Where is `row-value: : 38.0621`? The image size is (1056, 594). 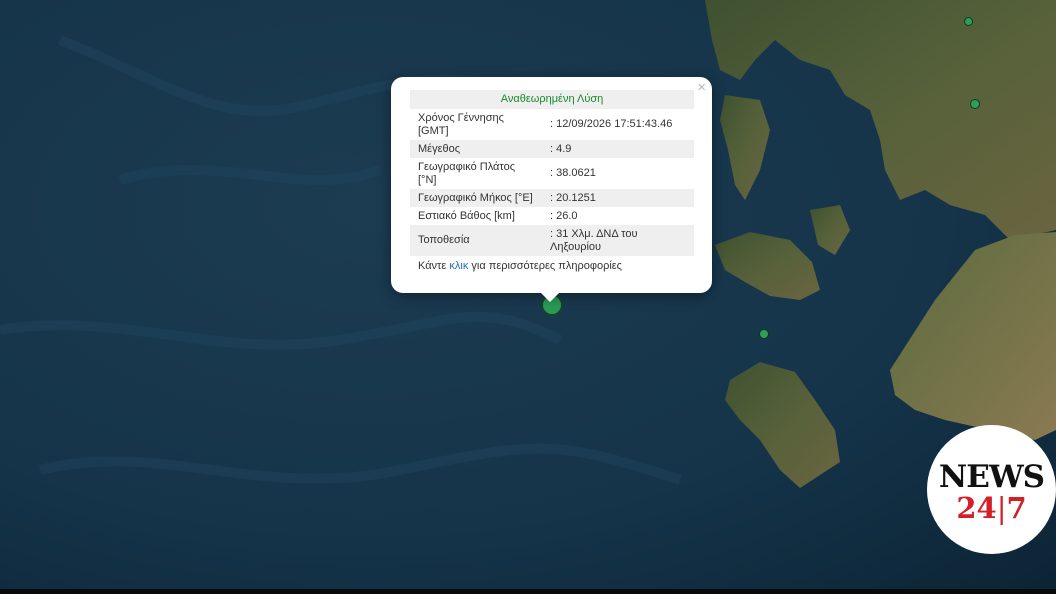
row-value: : 38.0621 is located at coordinates (573, 173).